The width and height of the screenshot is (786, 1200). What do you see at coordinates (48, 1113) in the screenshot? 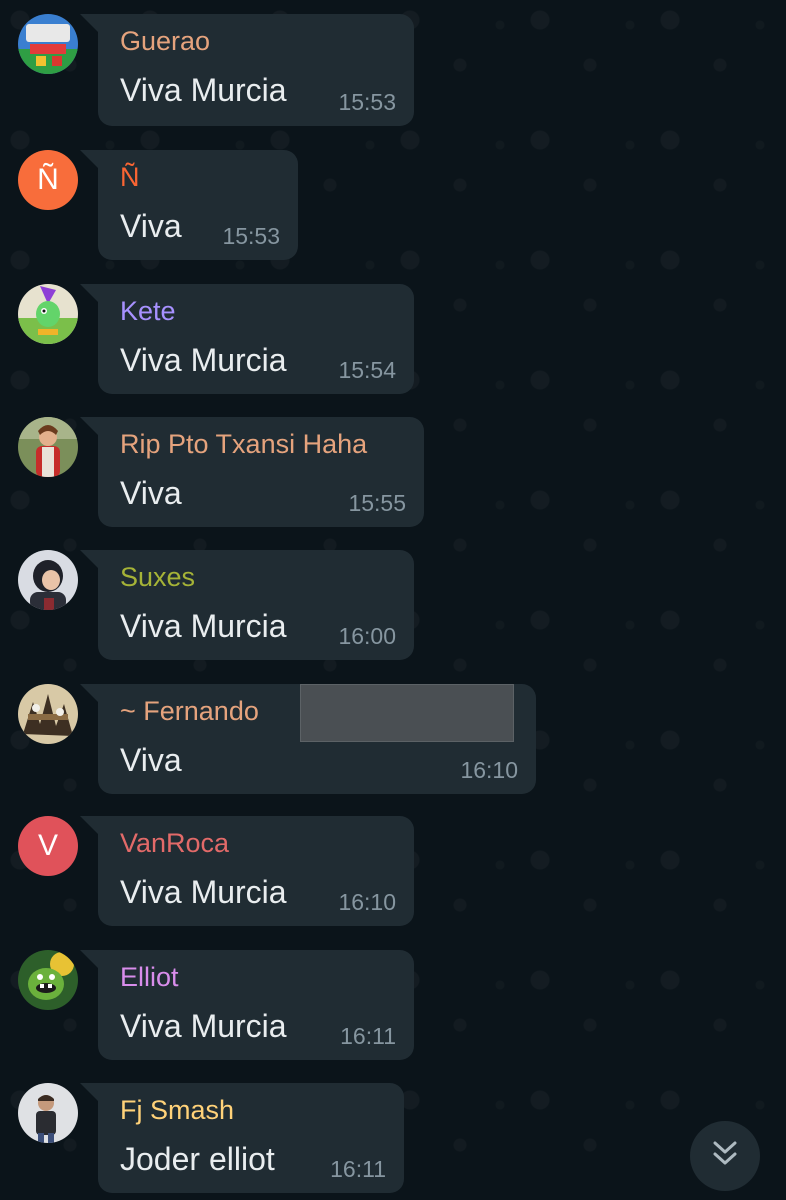
I see `avatar-fj-smash` at bounding box center [48, 1113].